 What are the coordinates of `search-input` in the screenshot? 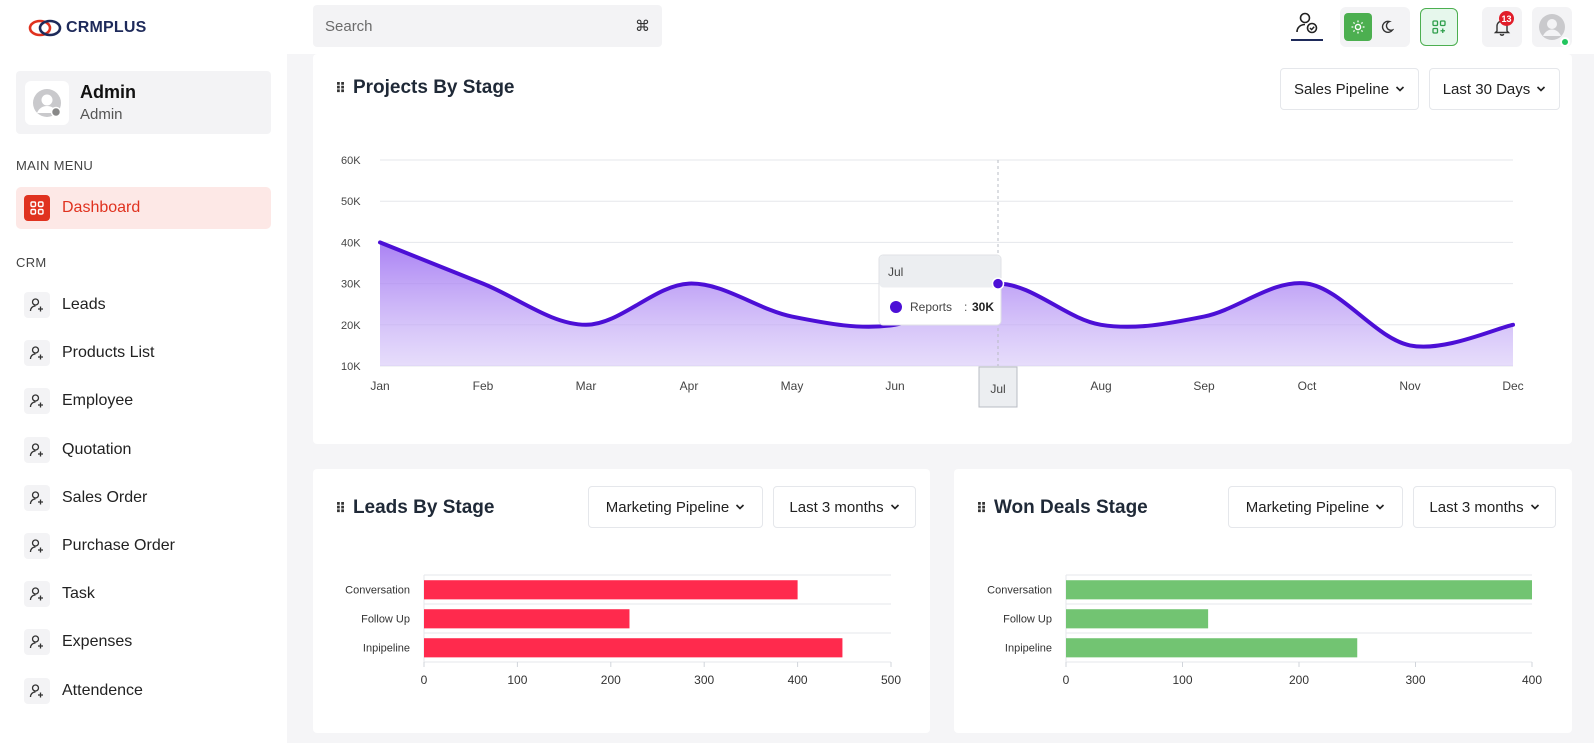 It's located at (480, 26).